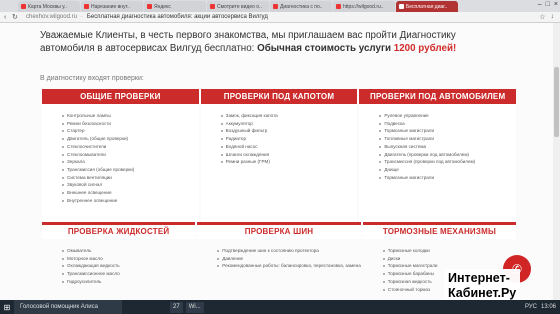 The image size is (560, 314). Describe the element at coordinates (540, 307) in the screenshot. I see `system-tray: РУС 13:06` at that location.